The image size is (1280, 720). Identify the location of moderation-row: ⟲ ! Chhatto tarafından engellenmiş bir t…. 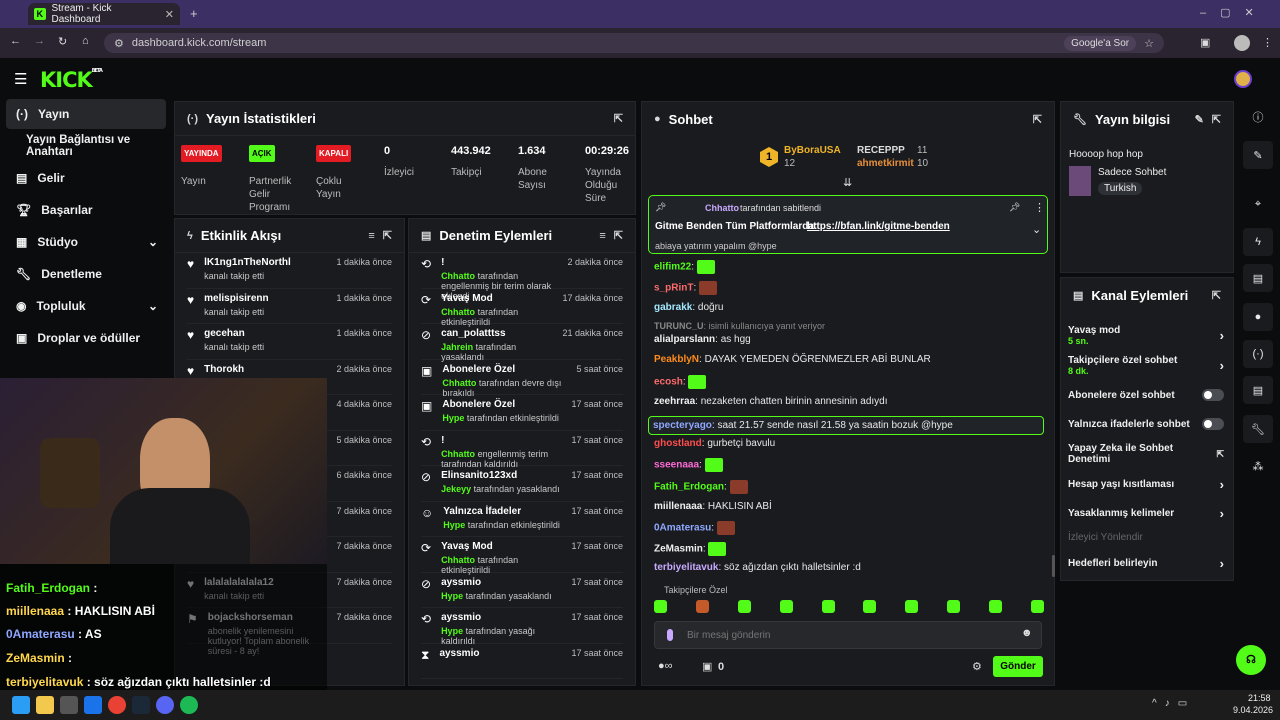
(522, 277).